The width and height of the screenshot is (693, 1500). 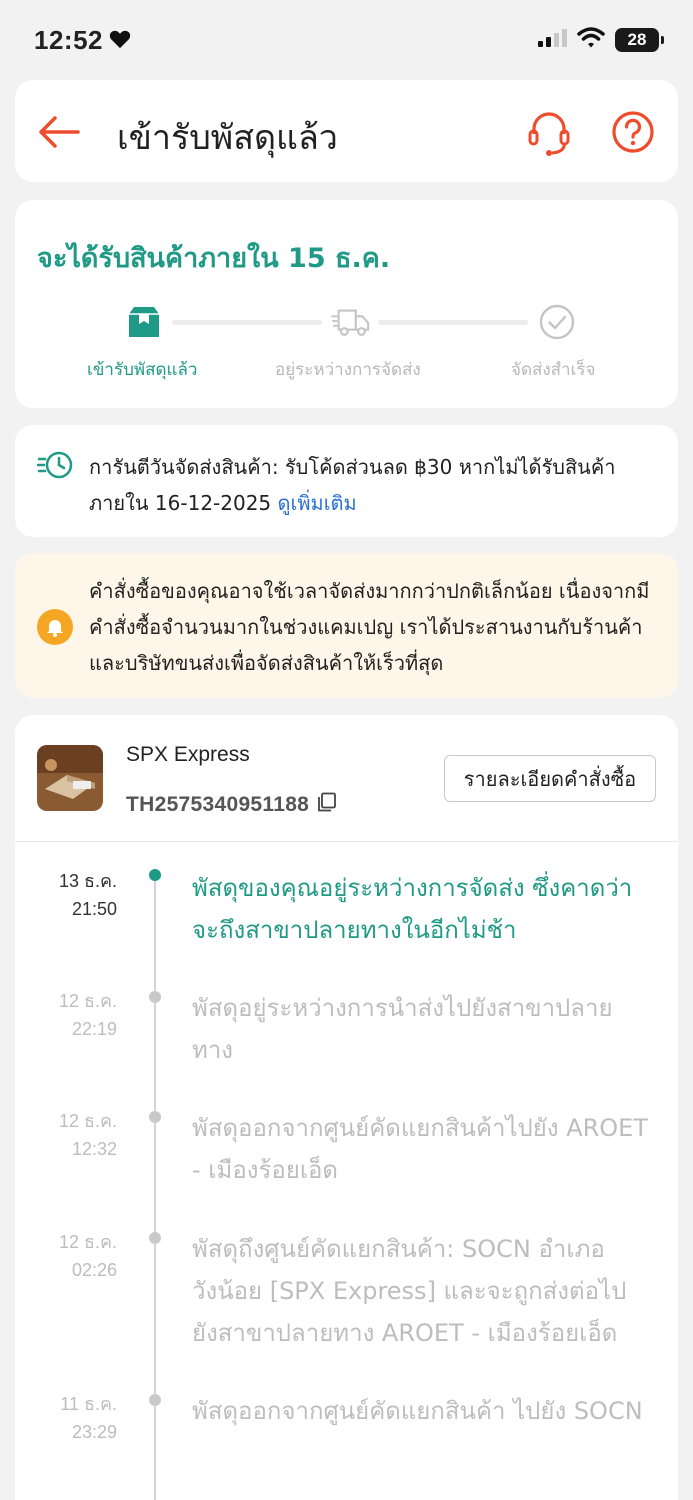 I want to click on event-time: 22:19, so click(x=94, y=1029).